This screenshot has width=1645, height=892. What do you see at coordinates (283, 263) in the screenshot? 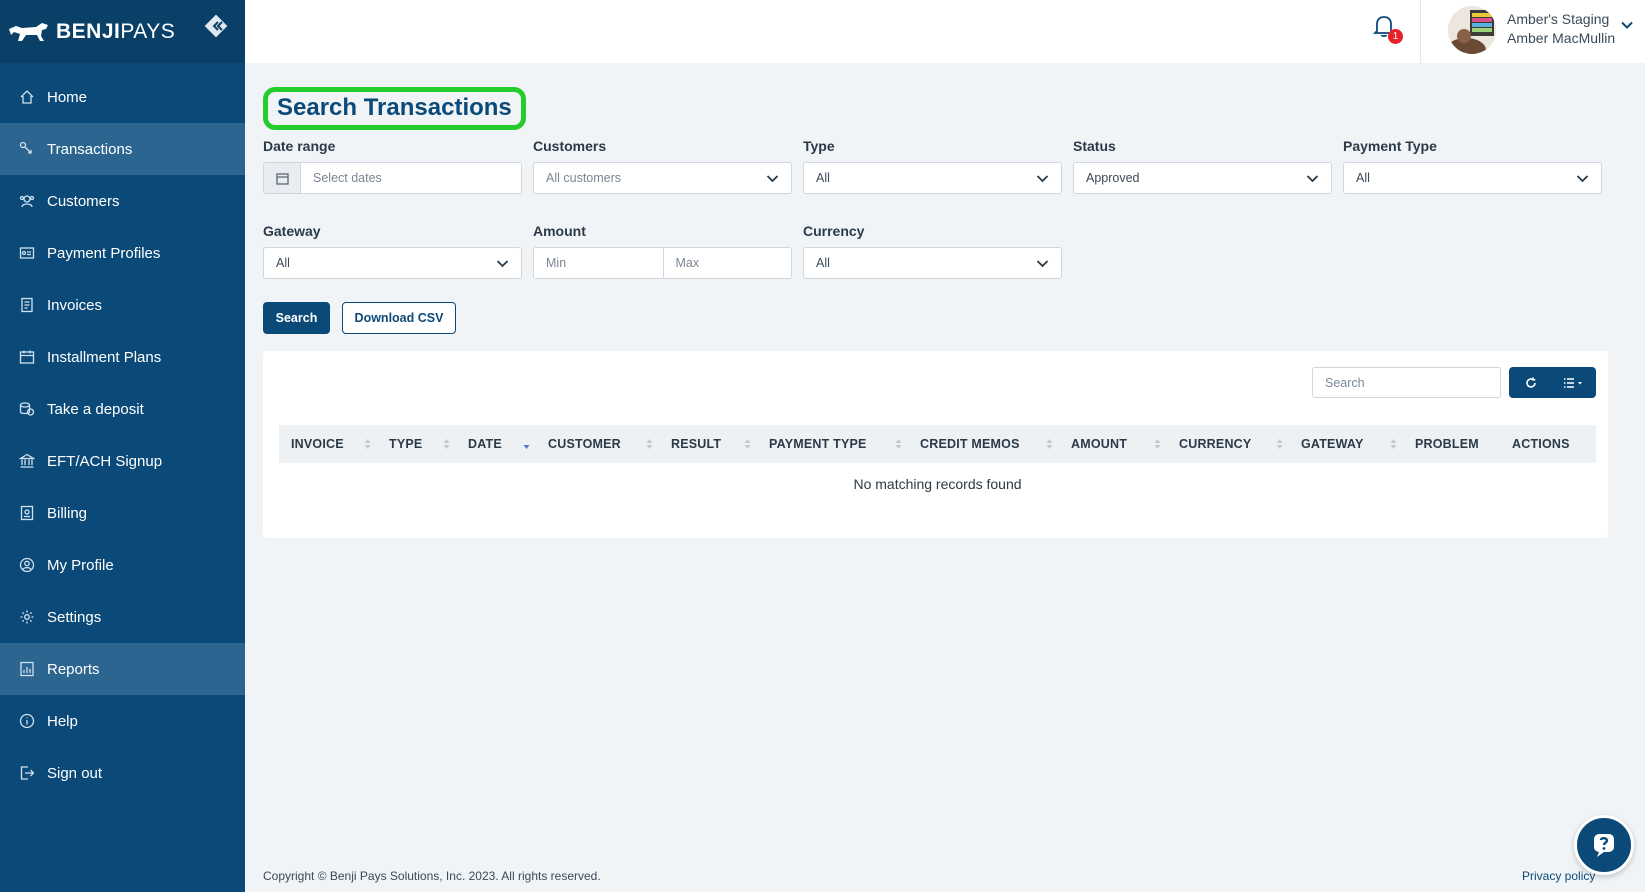
I see `gateway-select-value: All` at bounding box center [283, 263].